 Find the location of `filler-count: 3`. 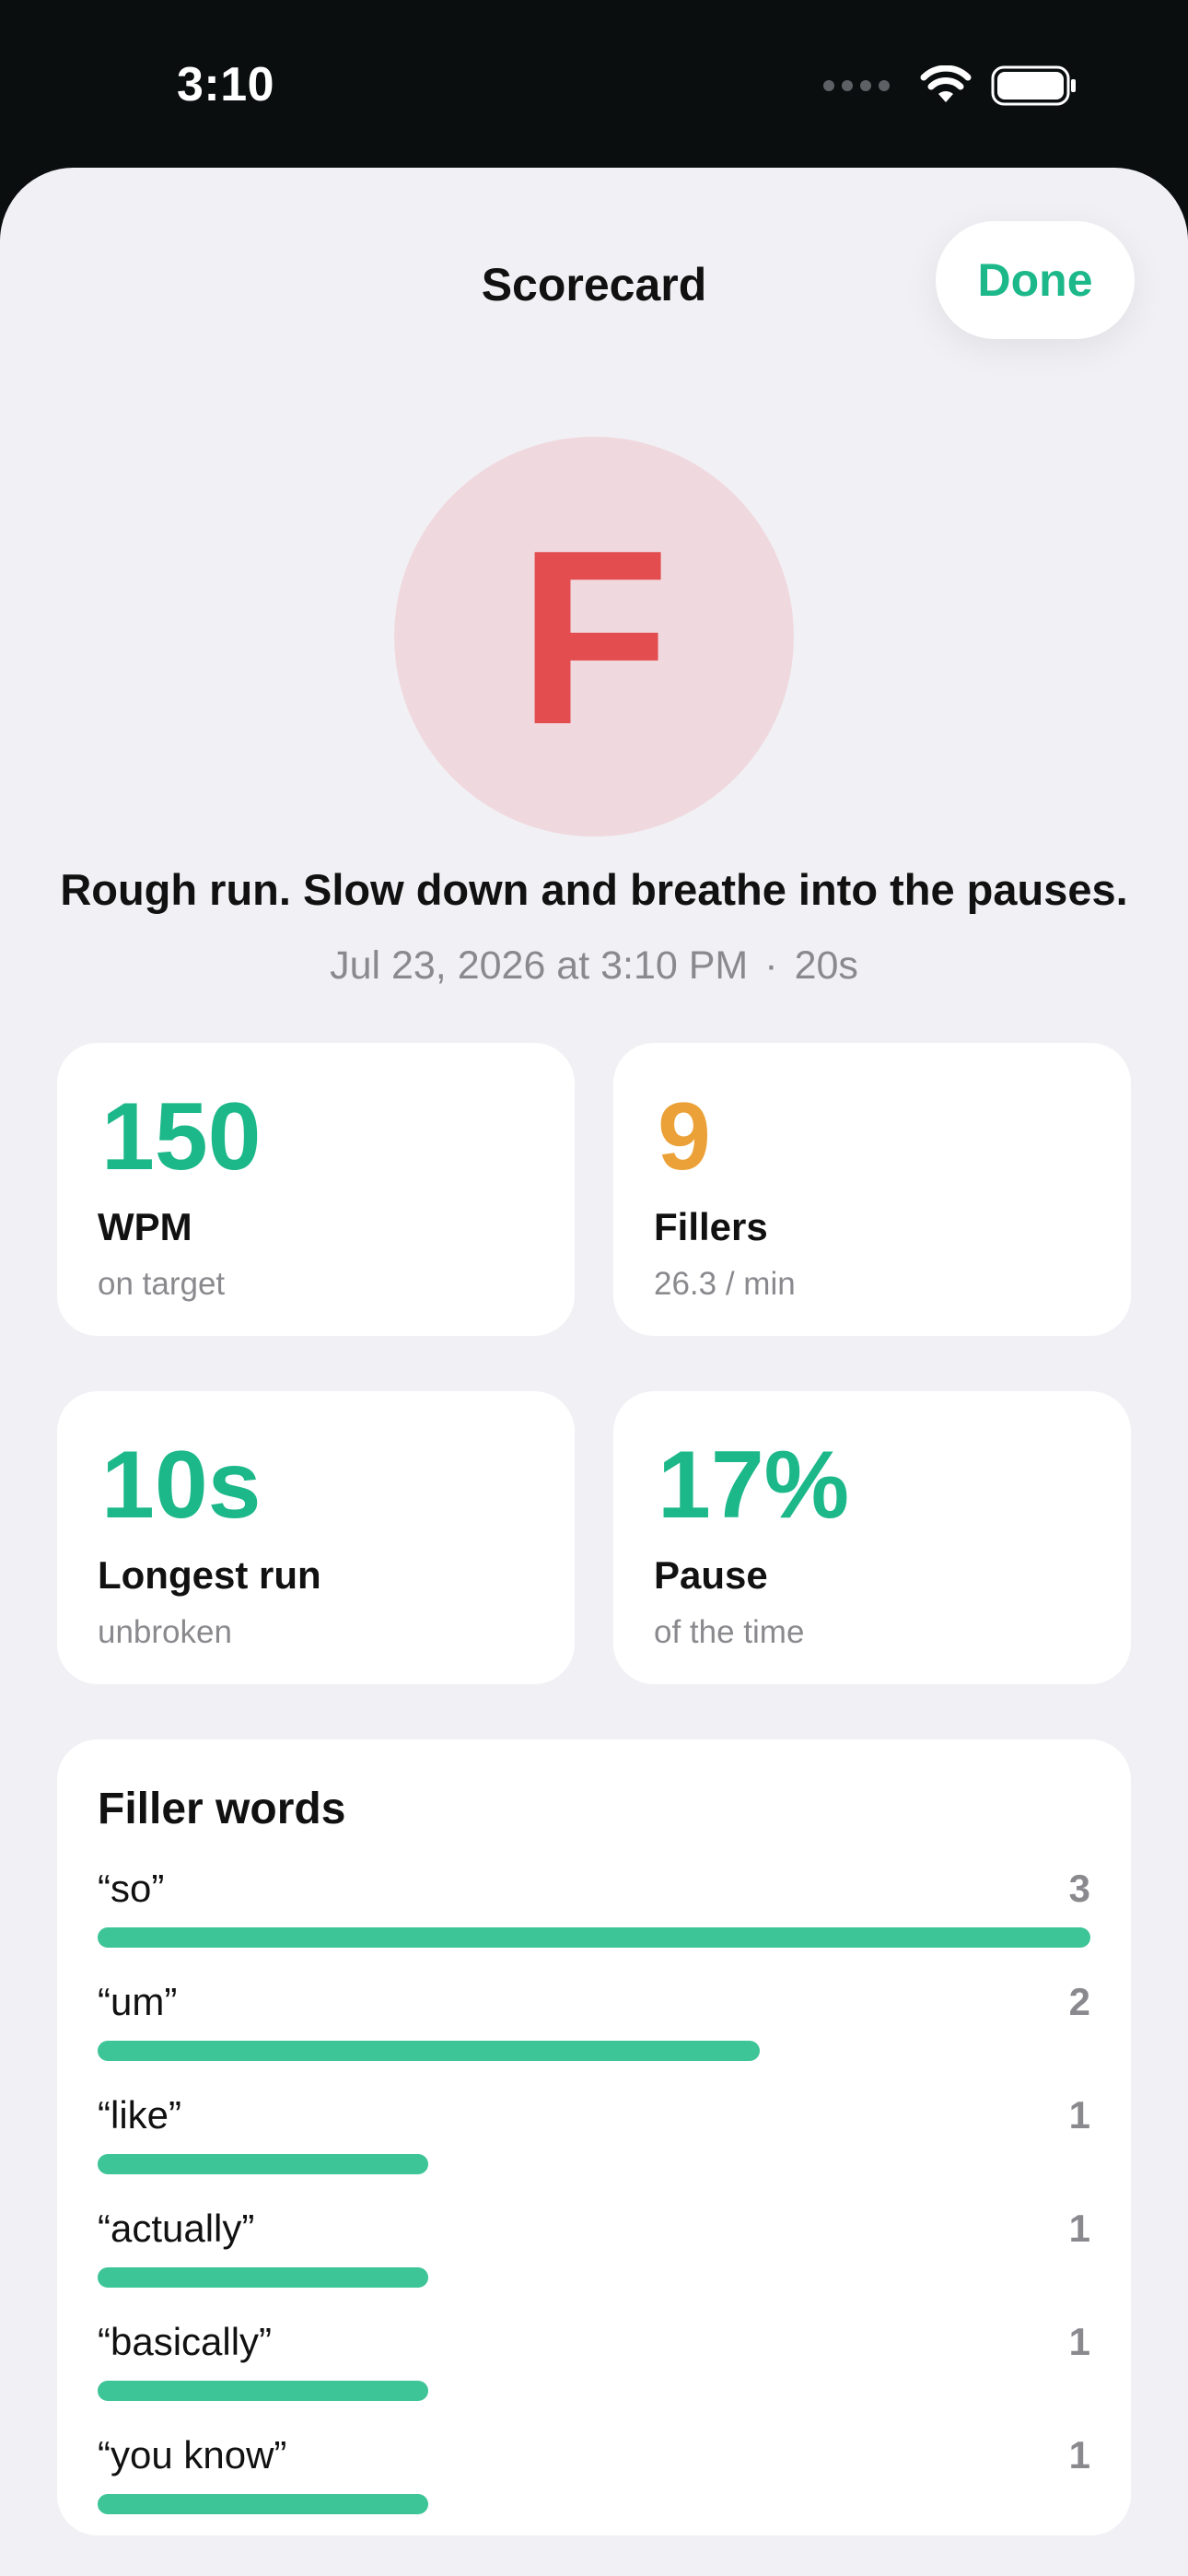

filler-count: 3 is located at coordinates (1079, 1888).